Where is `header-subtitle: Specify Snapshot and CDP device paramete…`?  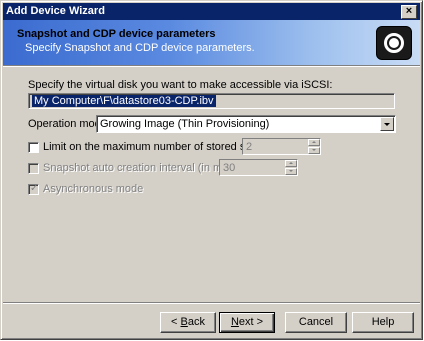
header-subtitle: Specify Snapshot and CDP device paramete… is located at coordinates (140, 48).